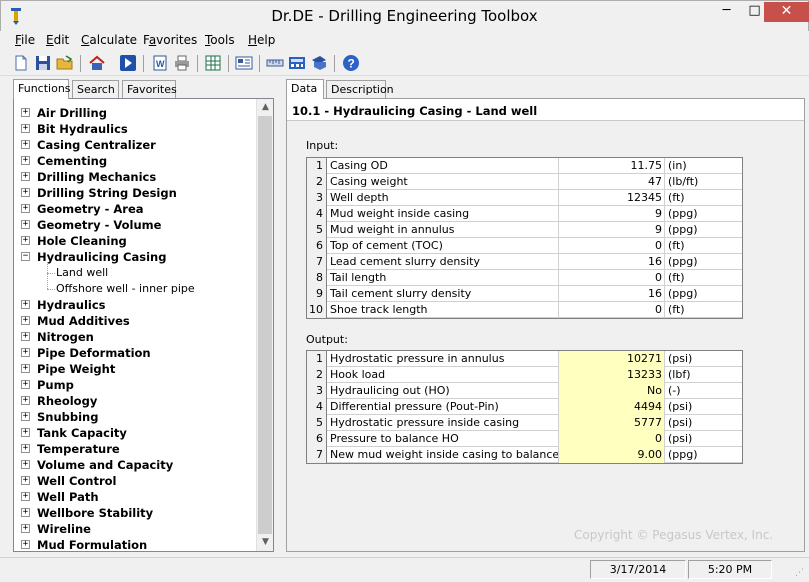 This screenshot has height=582, width=809. Describe the element at coordinates (170, 40) in the screenshot. I see `menu-favorites: Favorites` at that location.